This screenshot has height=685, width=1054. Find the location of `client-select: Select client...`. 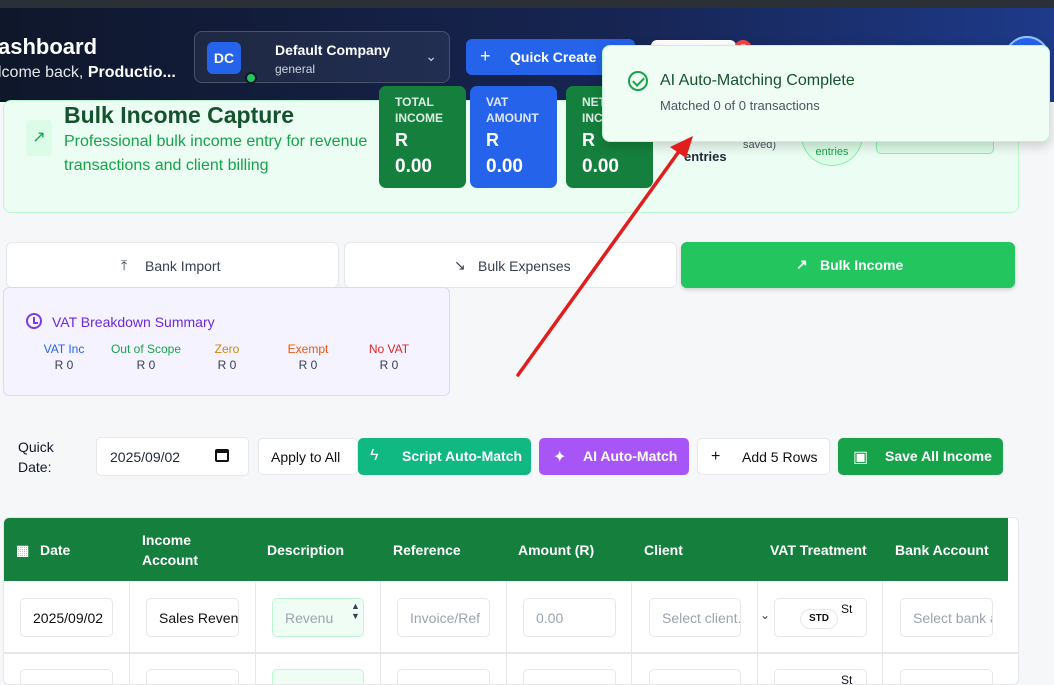

client-select: Select client... is located at coordinates (695, 617).